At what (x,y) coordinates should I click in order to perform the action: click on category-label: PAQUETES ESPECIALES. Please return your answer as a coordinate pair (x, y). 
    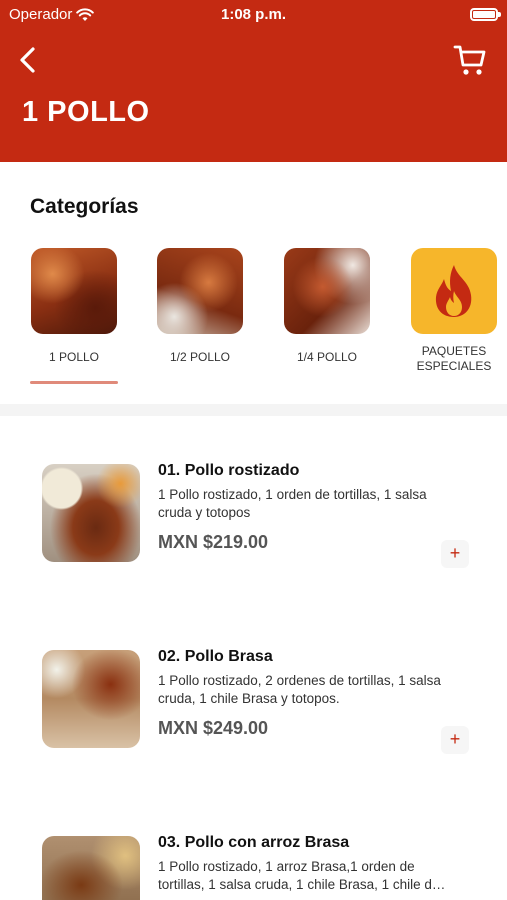
    Looking at the image, I should click on (454, 359).